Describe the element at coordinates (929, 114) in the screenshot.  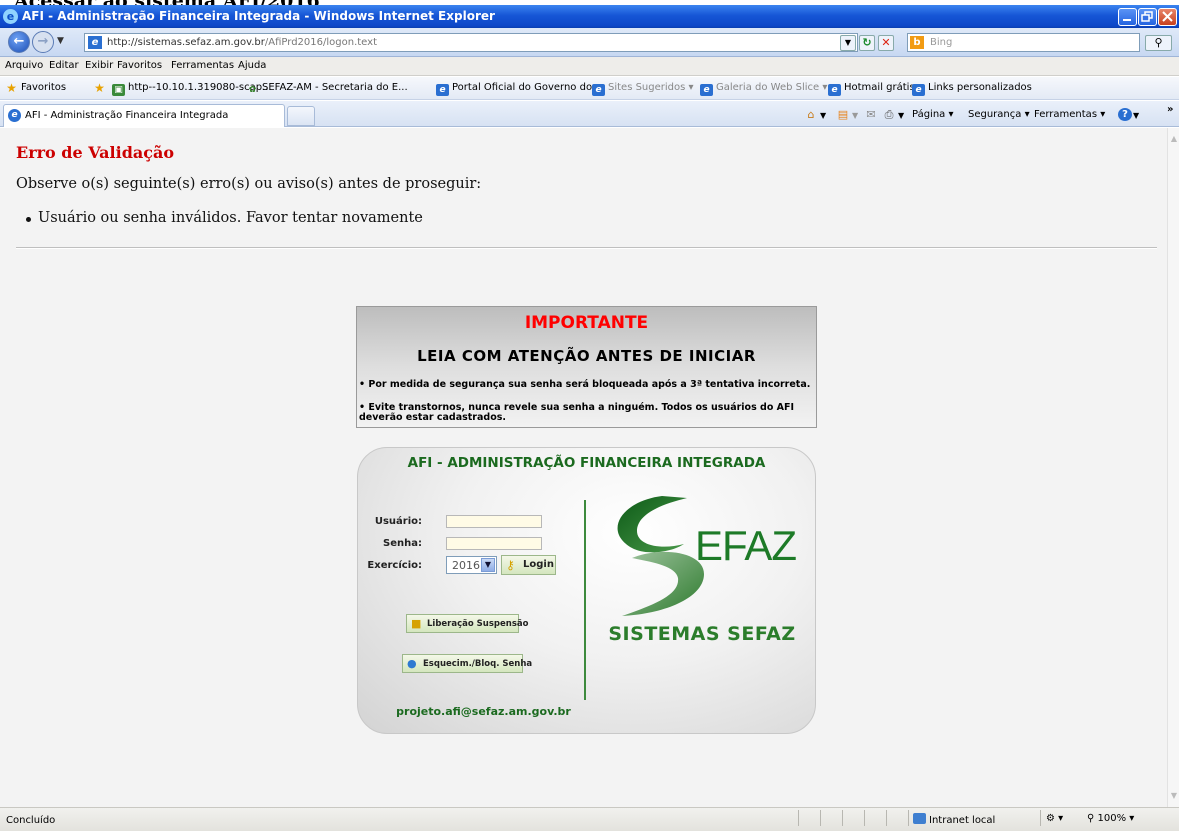
I see `page-menu-label: Página` at that location.